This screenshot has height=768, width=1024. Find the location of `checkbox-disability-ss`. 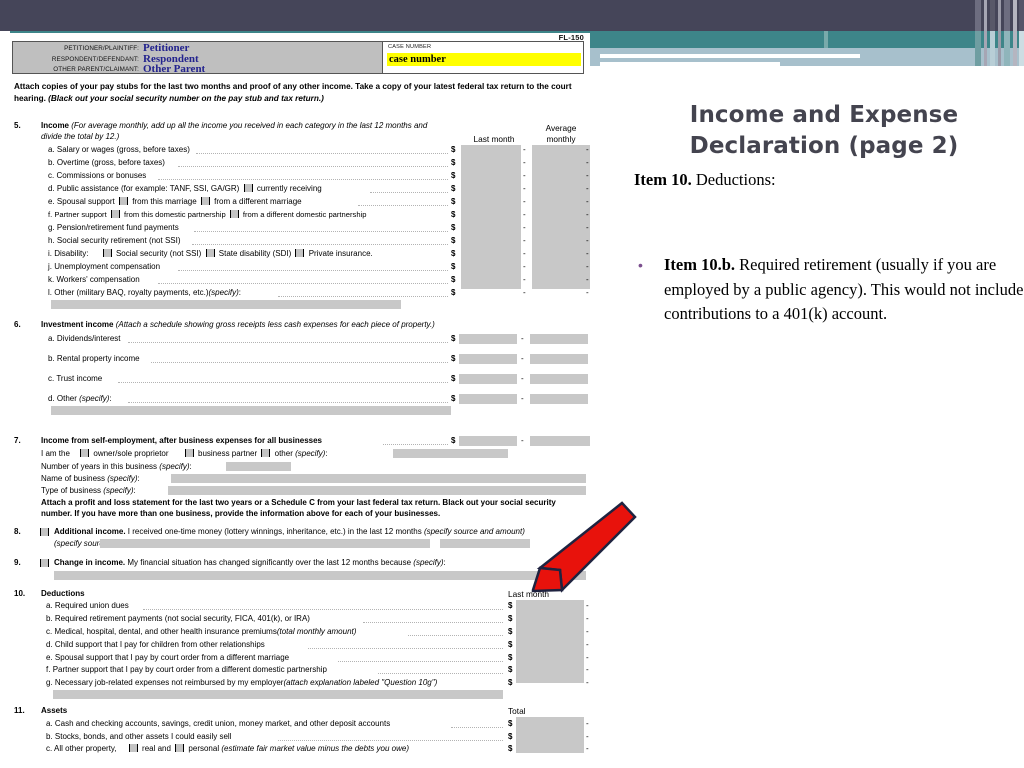

checkbox-disability-ss is located at coordinates (107, 253).